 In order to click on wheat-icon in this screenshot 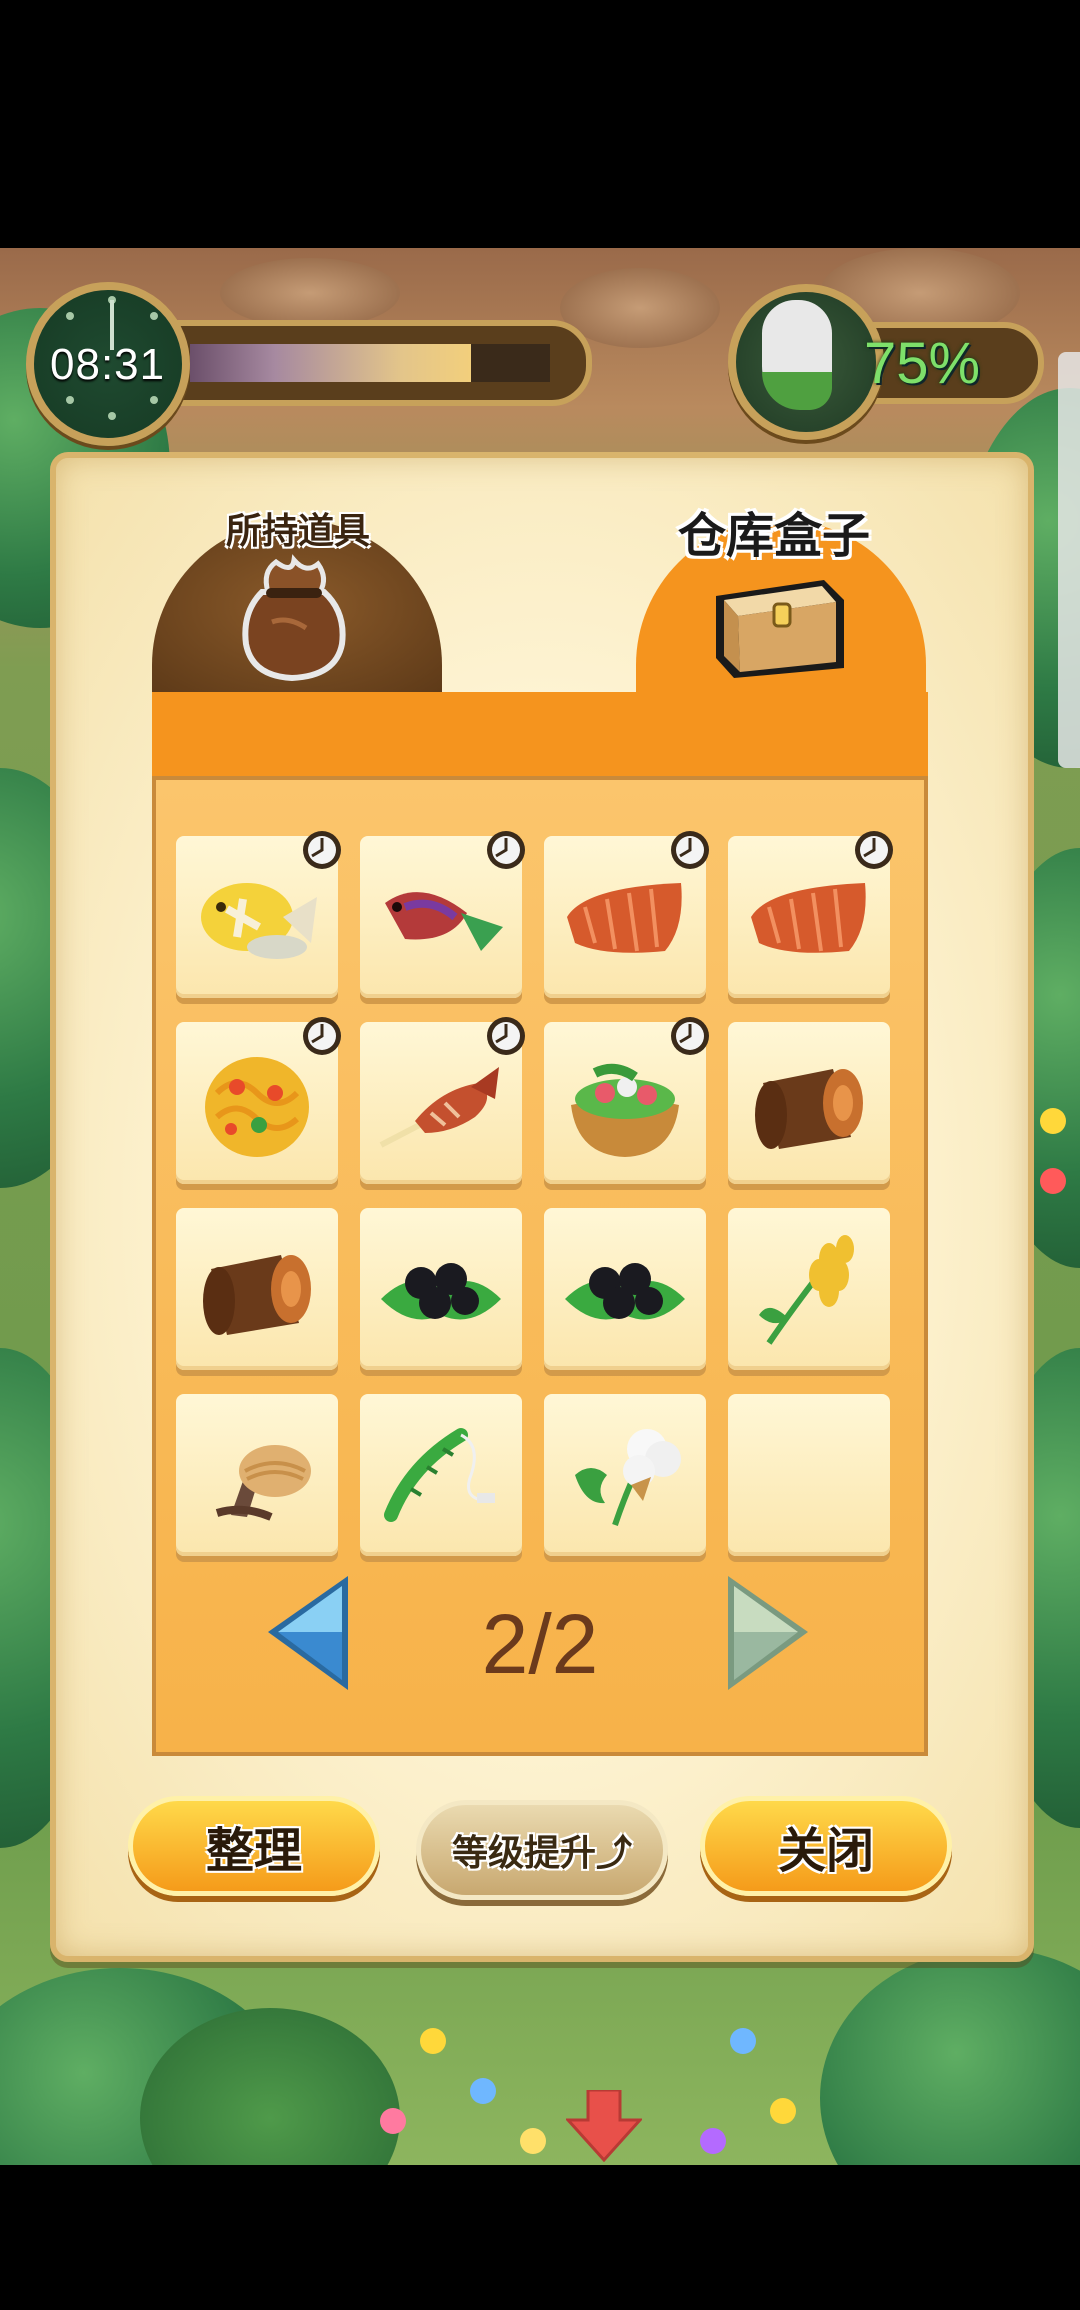, I will do `click(806, 1290)`.